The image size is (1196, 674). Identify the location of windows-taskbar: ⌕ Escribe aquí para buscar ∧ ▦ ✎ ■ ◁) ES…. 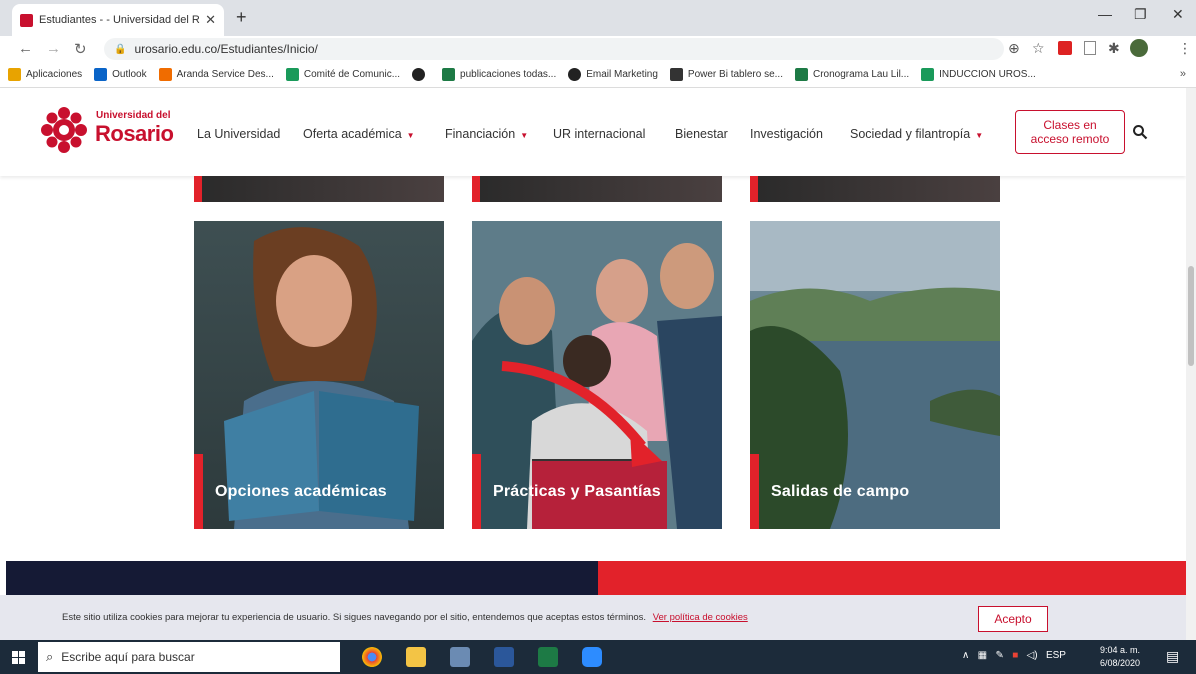
(598, 657).